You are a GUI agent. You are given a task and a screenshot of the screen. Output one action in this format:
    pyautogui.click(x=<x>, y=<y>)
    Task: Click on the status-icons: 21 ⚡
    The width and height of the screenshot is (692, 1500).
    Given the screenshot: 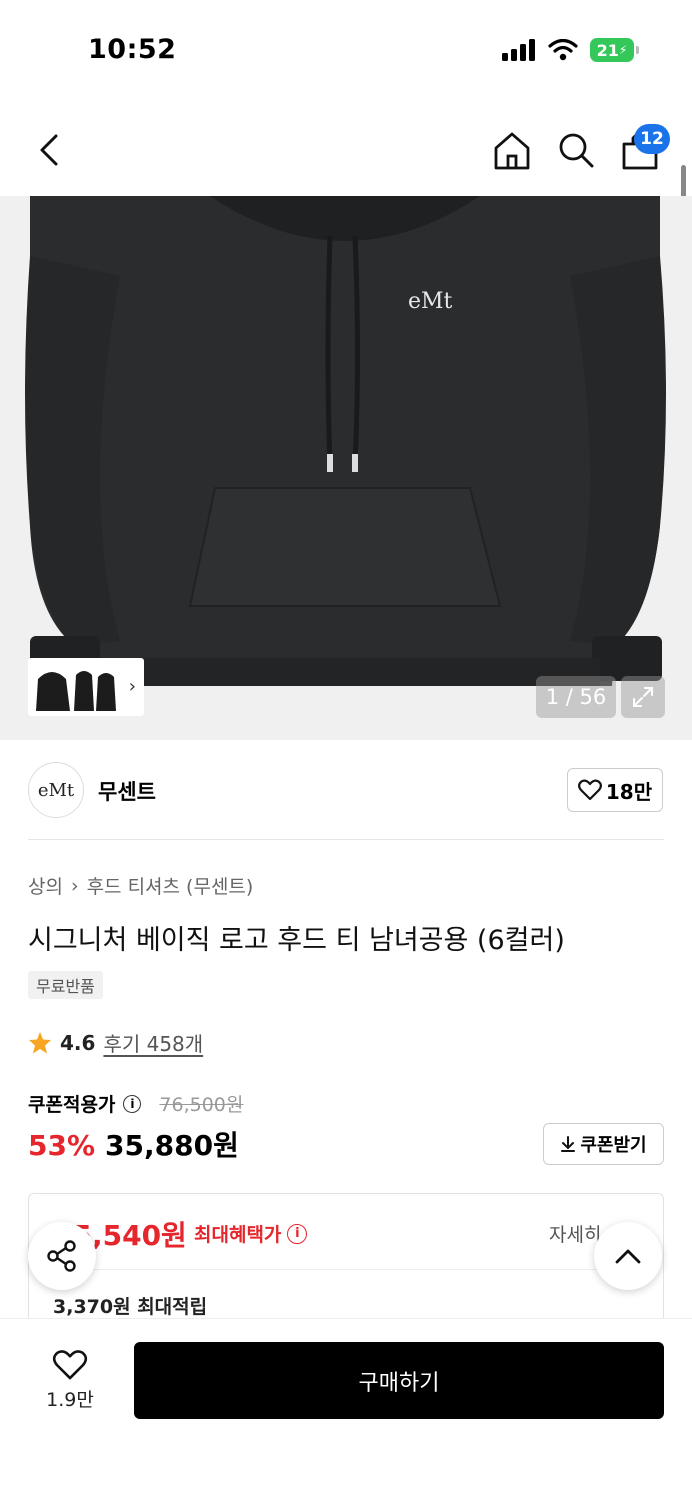 What is the action you would take?
    pyautogui.click(x=570, y=50)
    